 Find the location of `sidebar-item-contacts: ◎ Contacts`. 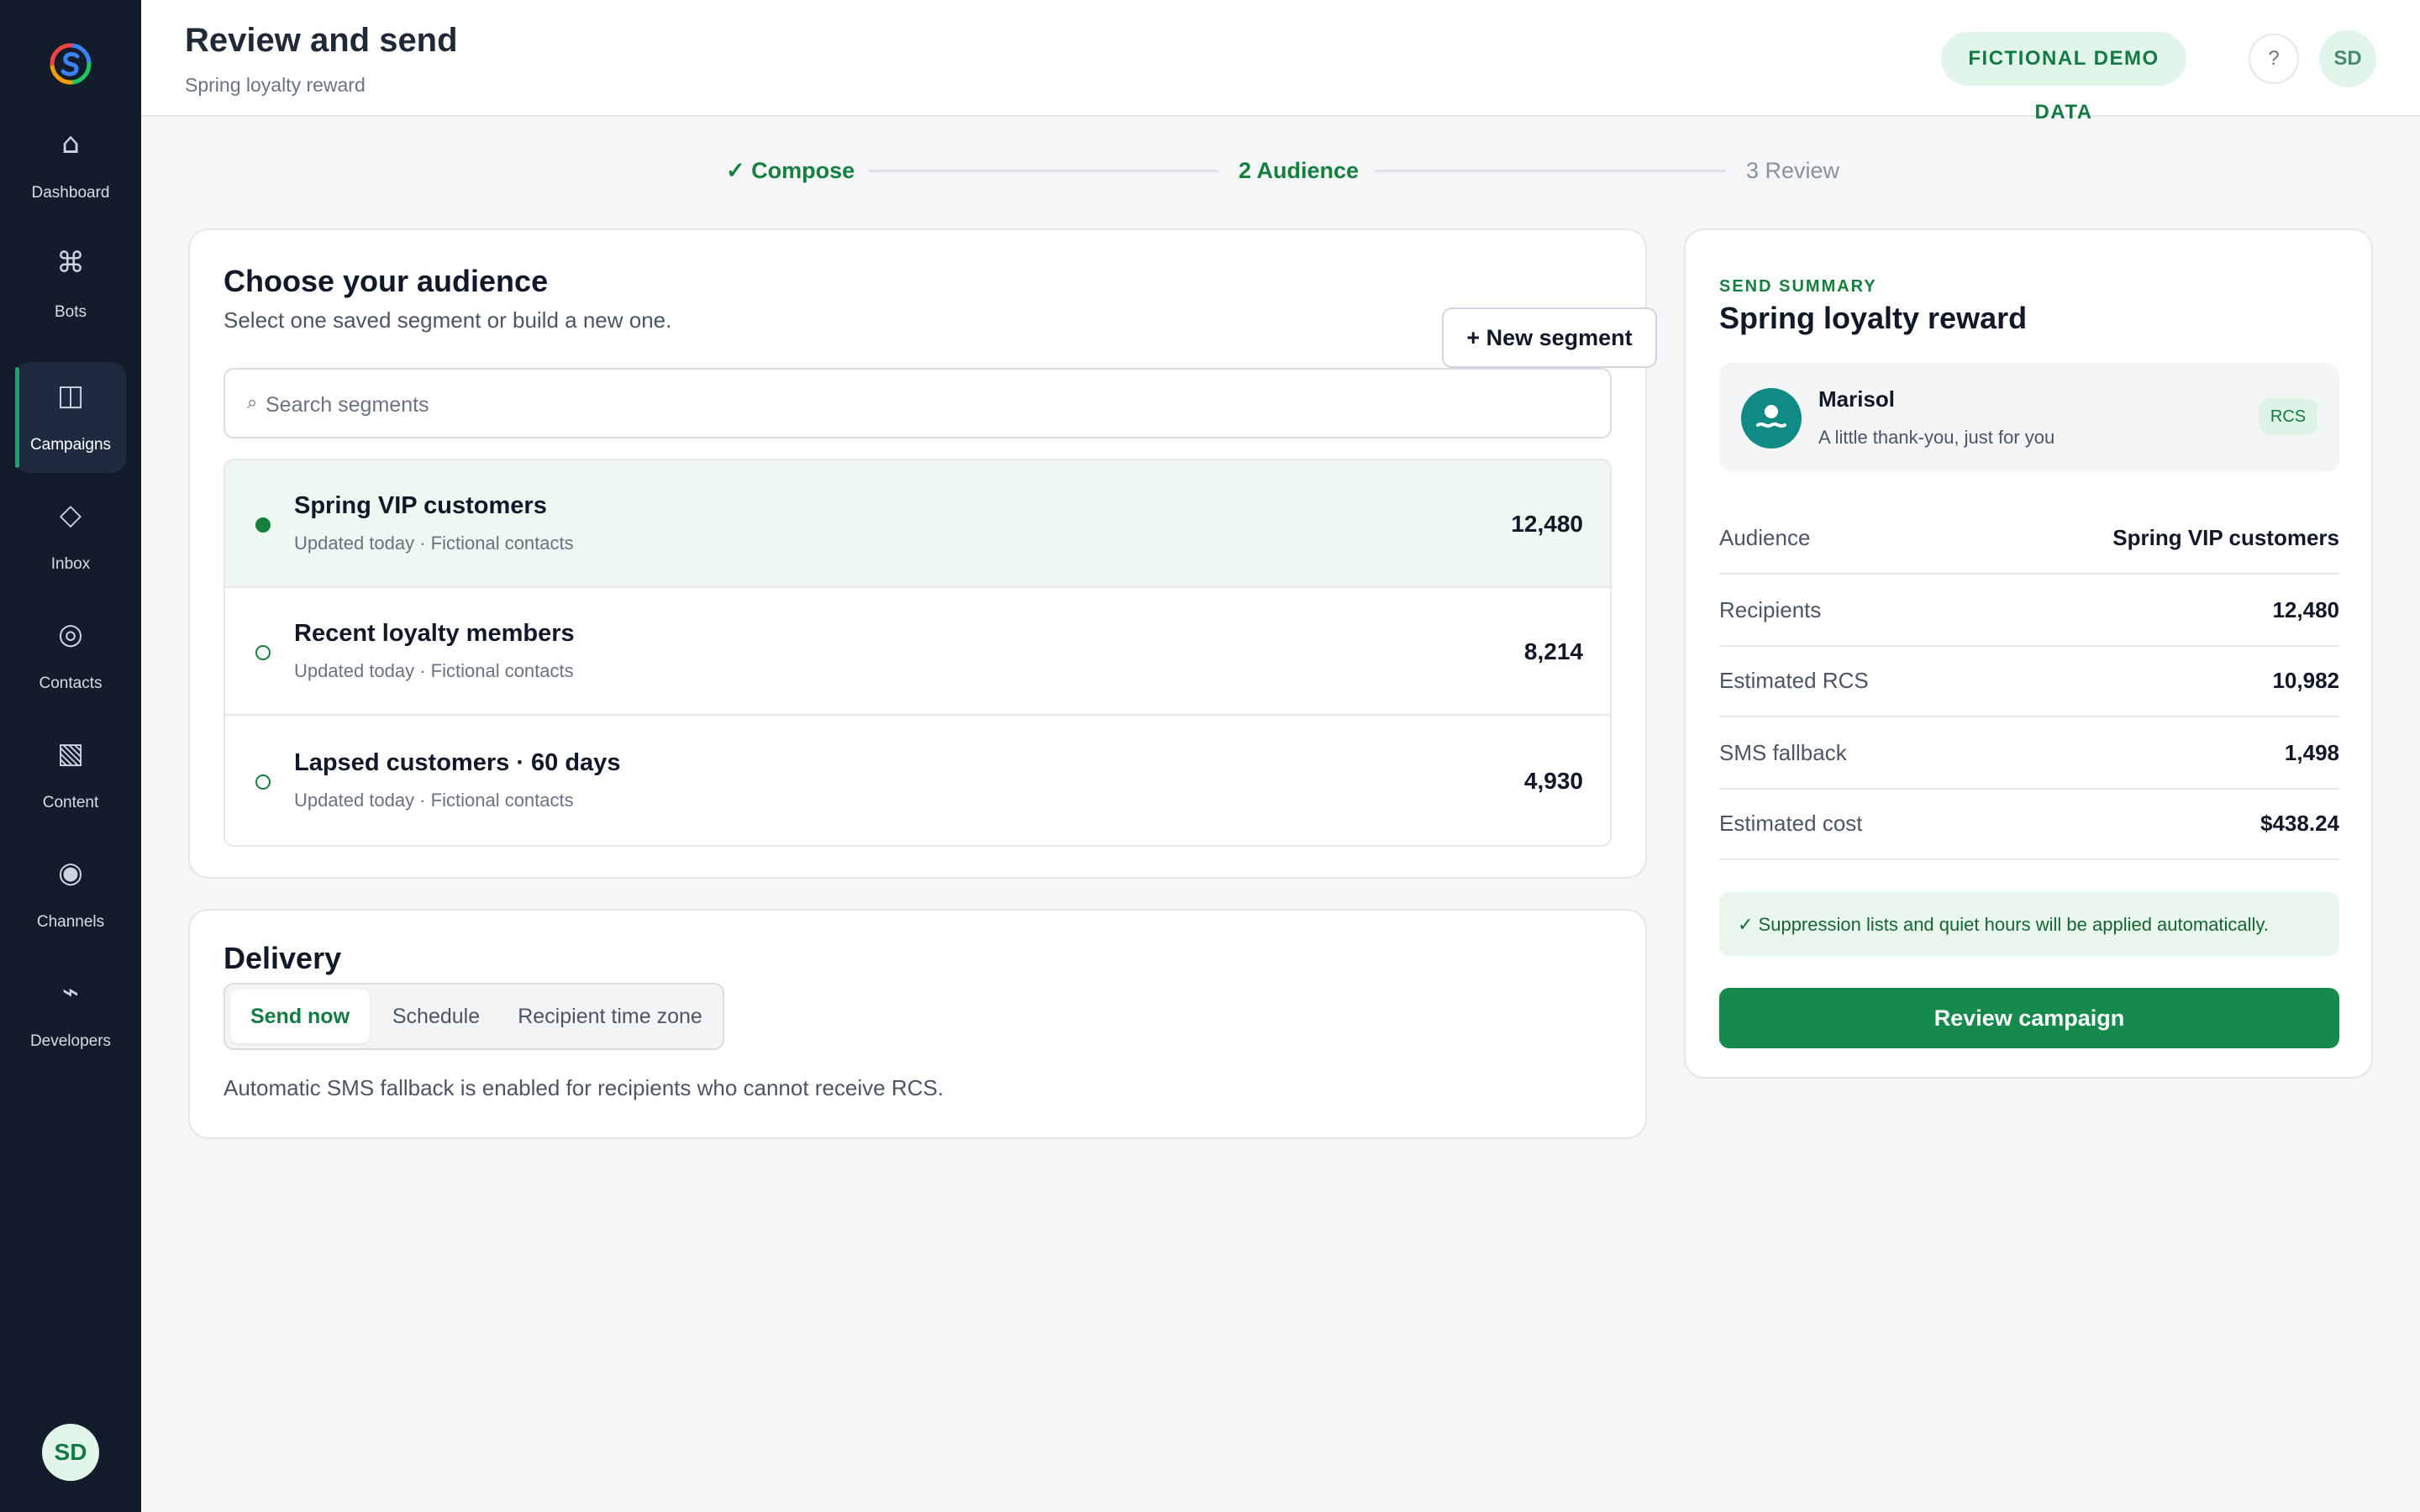

sidebar-item-contacts: ◎ Contacts is located at coordinates (70, 656).